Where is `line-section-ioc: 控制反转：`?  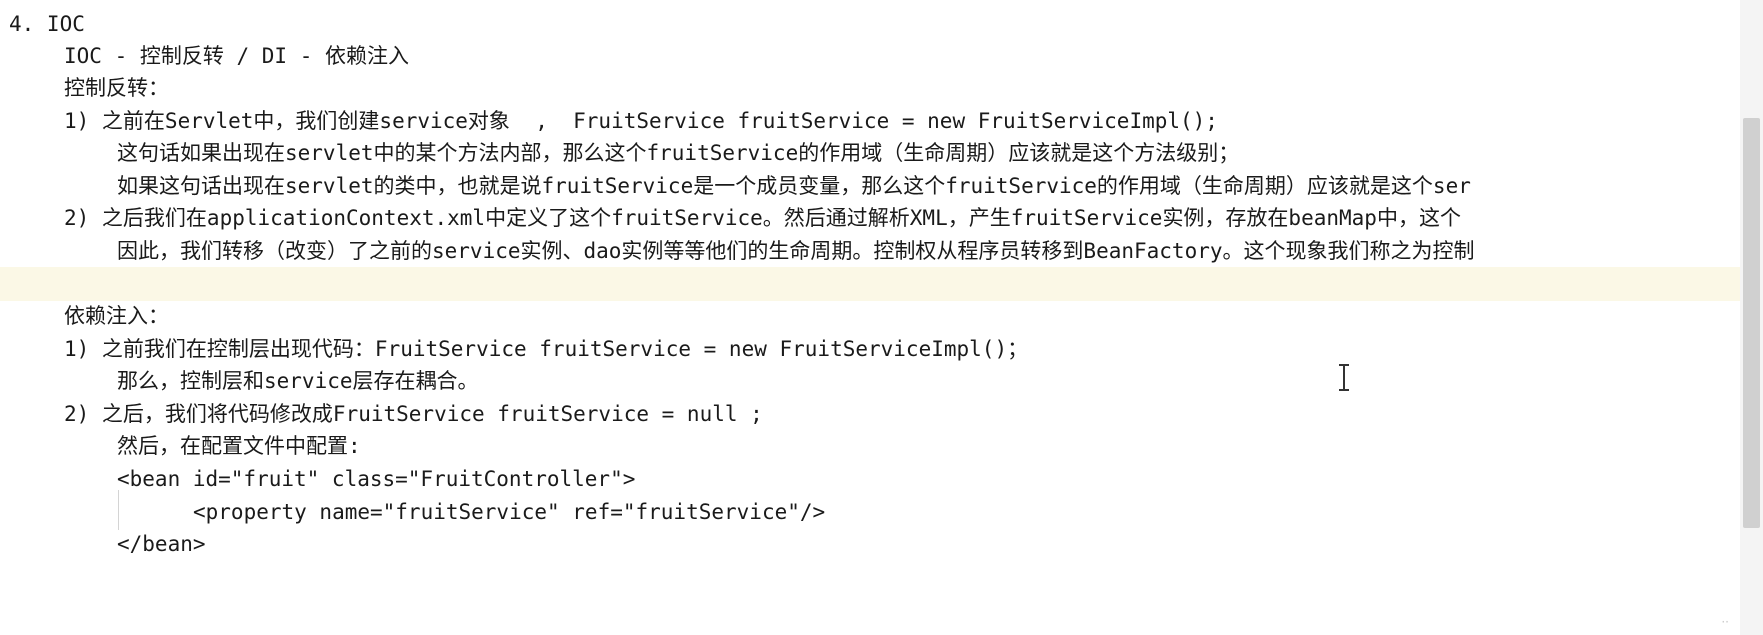
line-section-ioc: 控制反转： is located at coordinates (870, 88).